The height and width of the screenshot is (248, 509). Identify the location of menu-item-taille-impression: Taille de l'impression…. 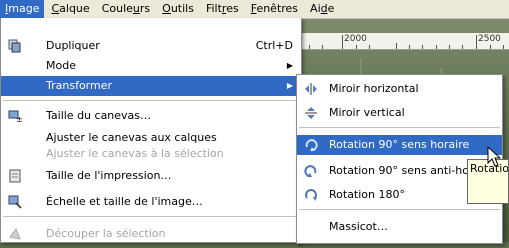
(151, 176).